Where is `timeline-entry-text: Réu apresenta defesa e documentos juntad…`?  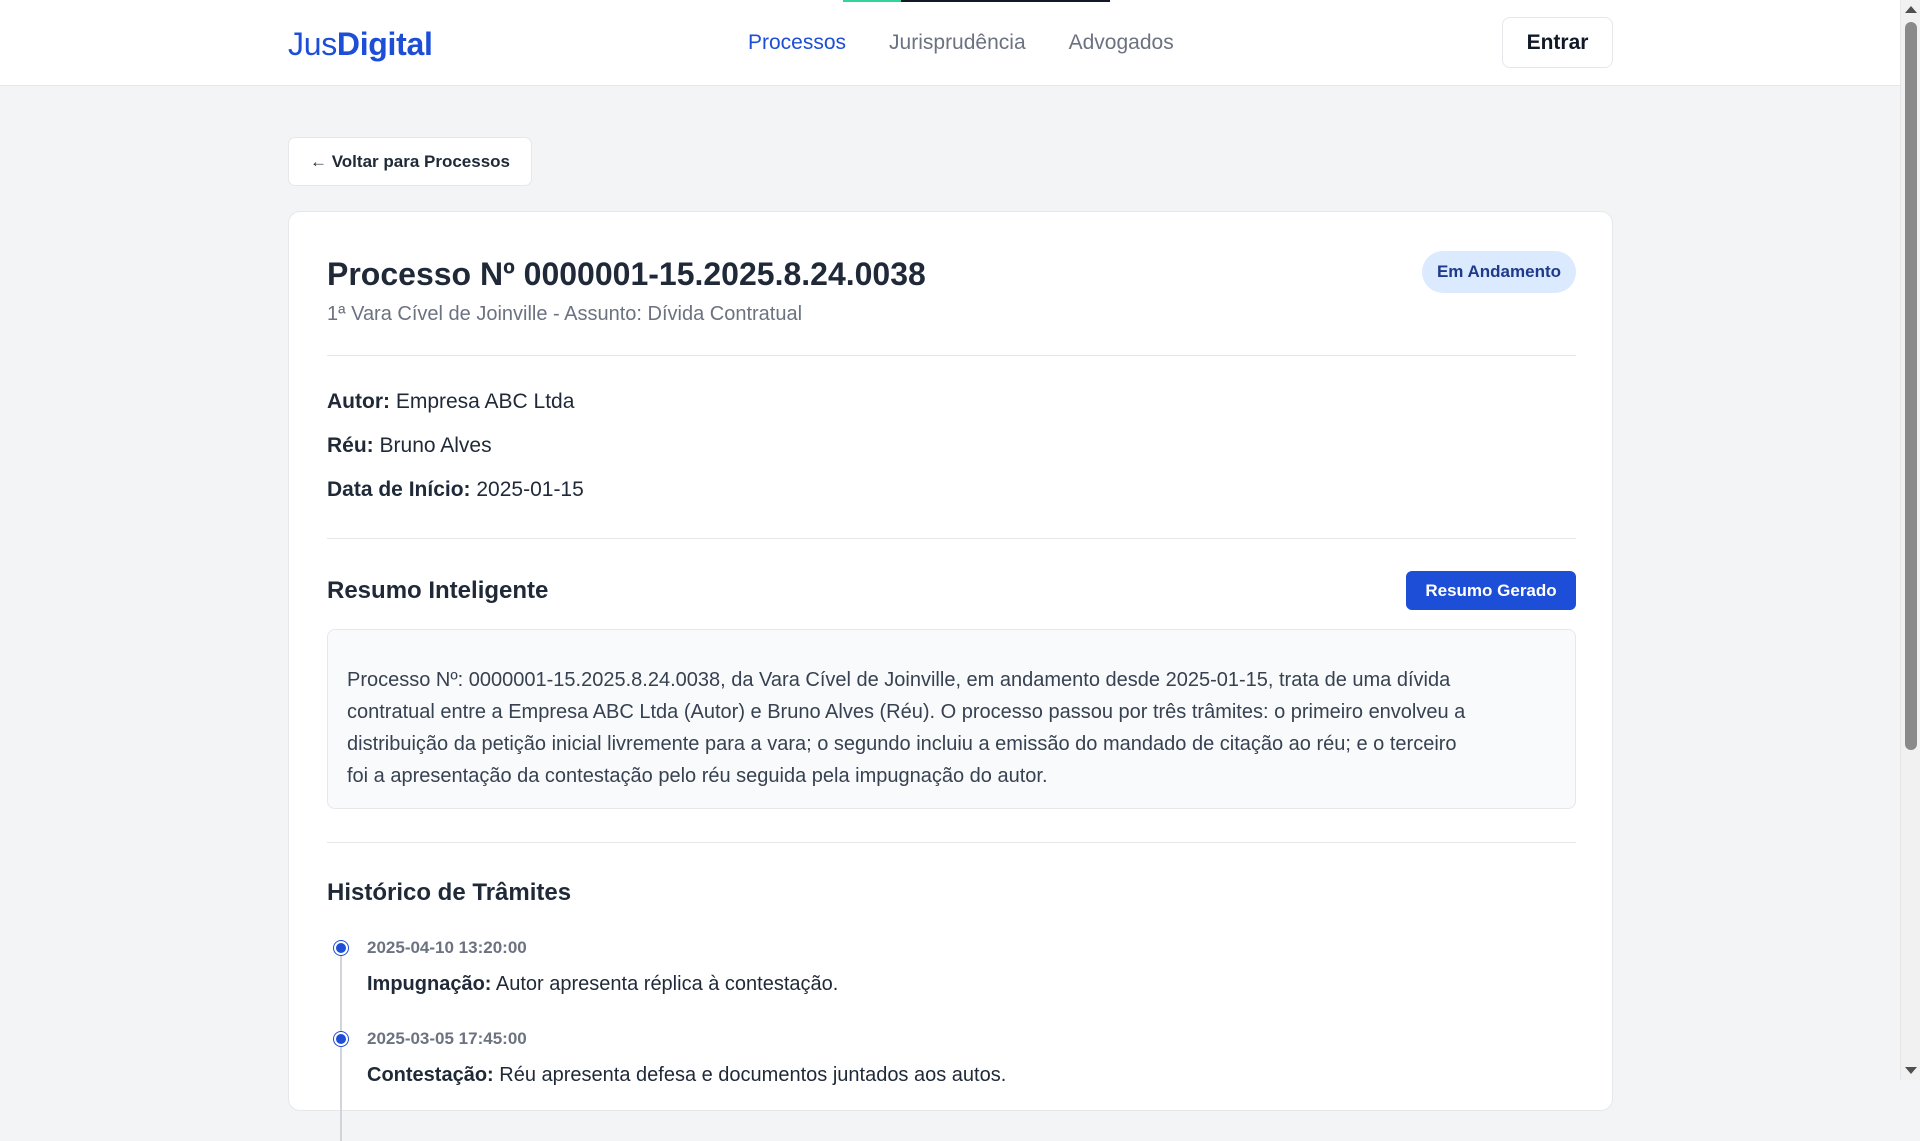 timeline-entry-text: Réu apresenta defesa e documentos juntad… is located at coordinates (753, 1075).